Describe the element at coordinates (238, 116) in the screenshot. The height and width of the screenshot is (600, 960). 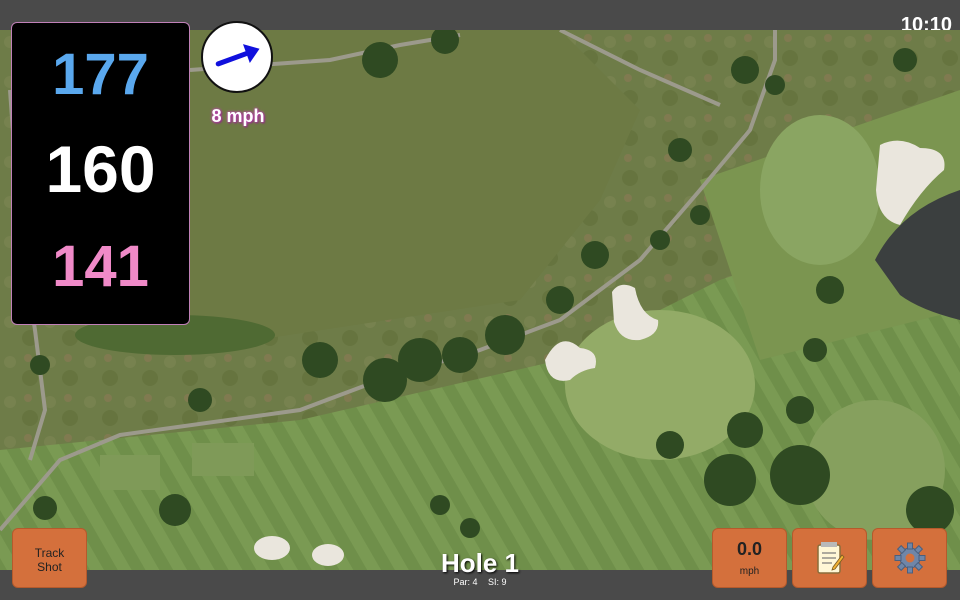
I see `wind-speed: 8 mph` at that location.